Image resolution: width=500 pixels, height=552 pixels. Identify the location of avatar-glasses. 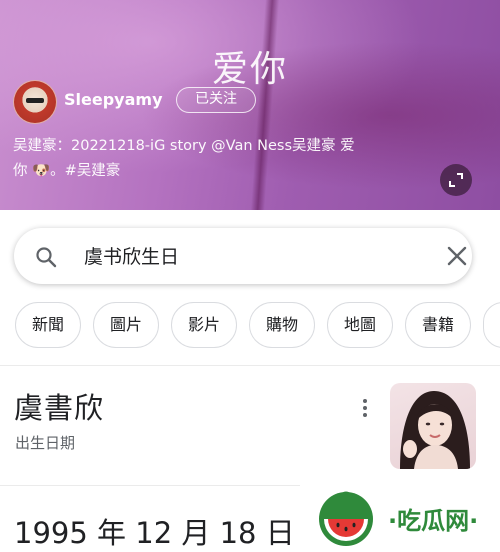
(35, 100).